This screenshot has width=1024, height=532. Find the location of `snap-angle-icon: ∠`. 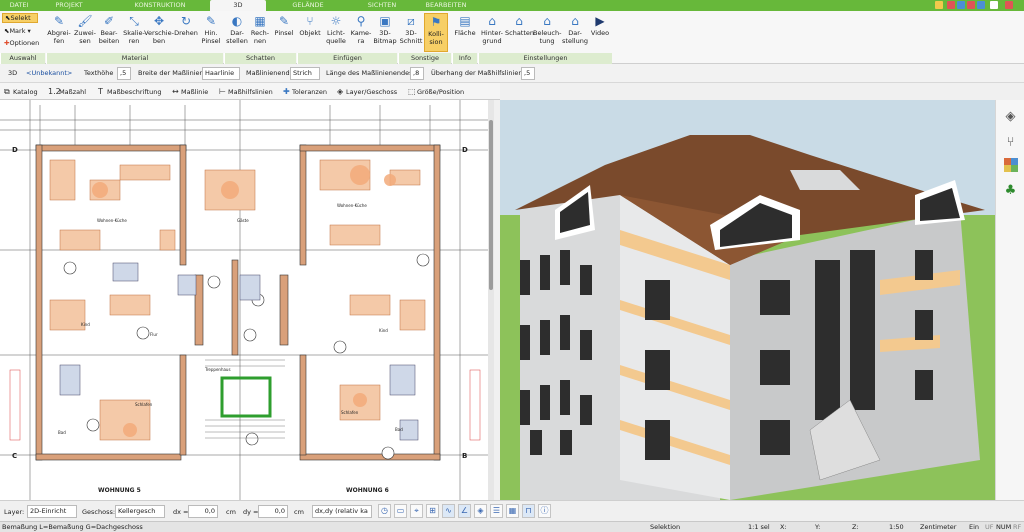

snap-angle-icon: ∠ is located at coordinates (464, 511).